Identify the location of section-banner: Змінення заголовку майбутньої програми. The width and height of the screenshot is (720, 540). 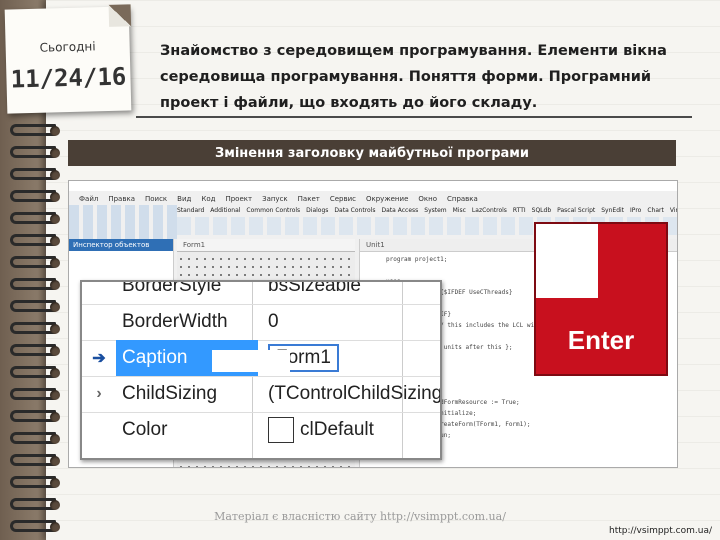
(372, 153).